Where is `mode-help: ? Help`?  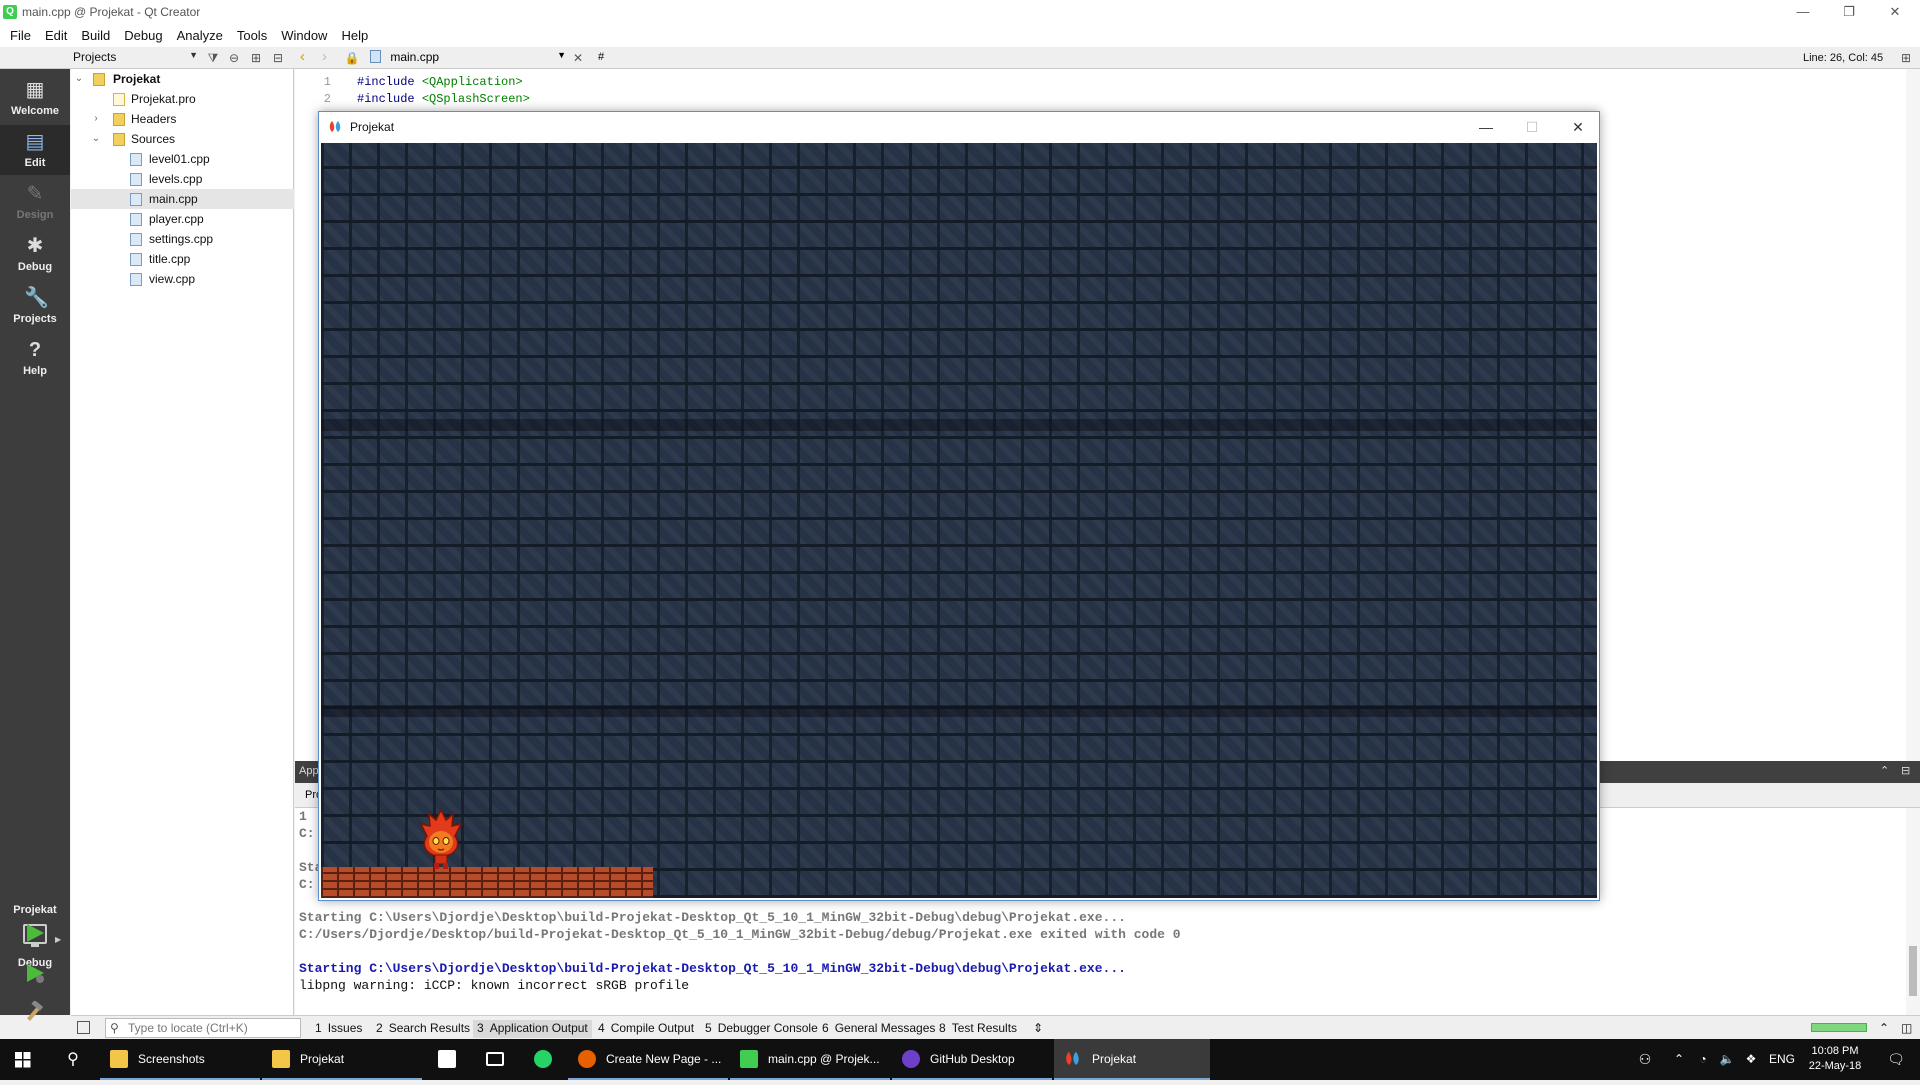
mode-help: ? Help is located at coordinates (35, 358).